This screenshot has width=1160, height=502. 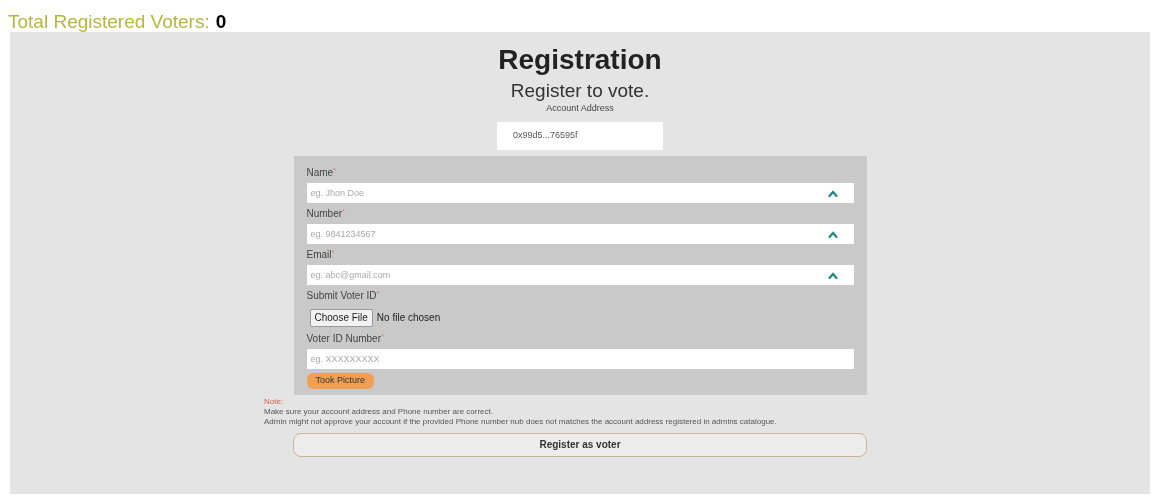 I want to click on file-status: No file chosen, so click(x=408, y=318).